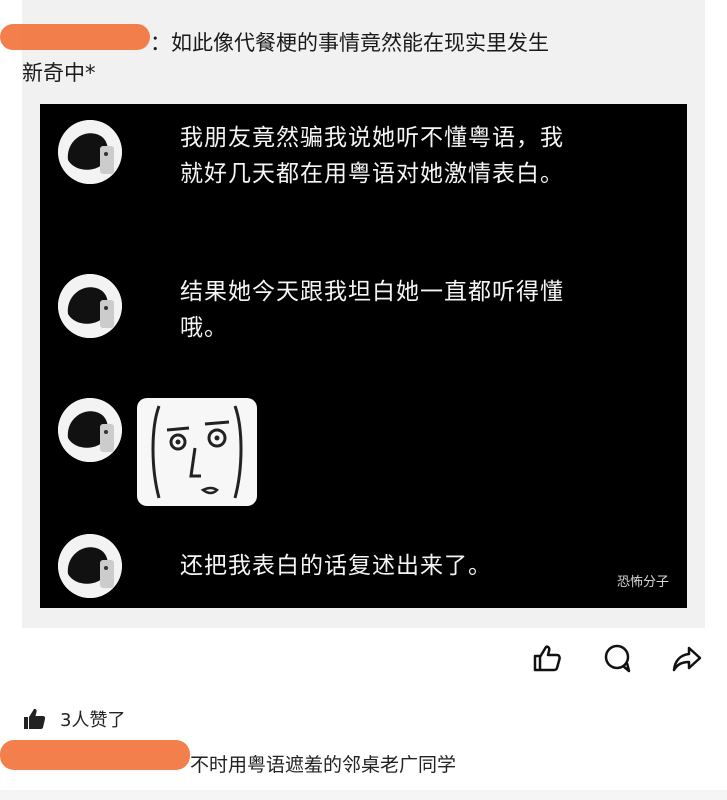  I want to click on watermark: 恐怖分子, so click(642, 582).